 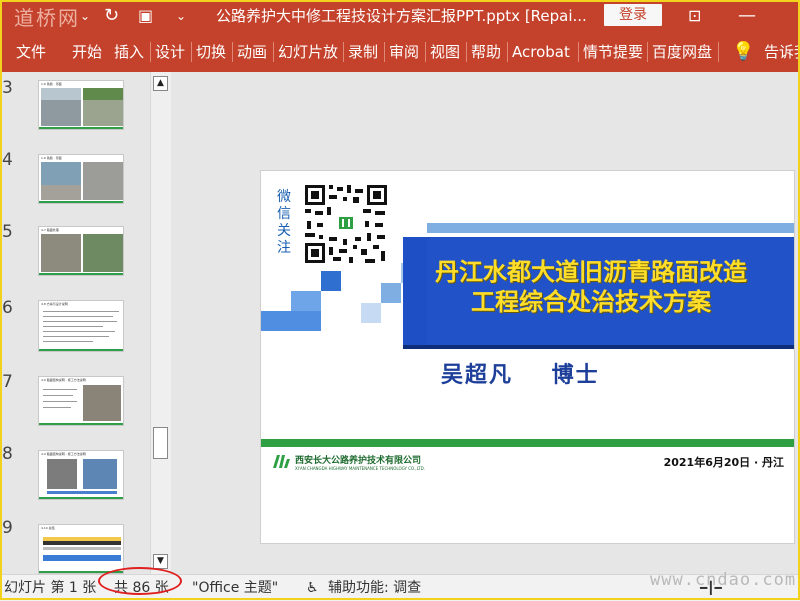 What do you see at coordinates (682, 52) in the screenshot?
I see `tab-baidu-netdisk: 百度网盘` at bounding box center [682, 52].